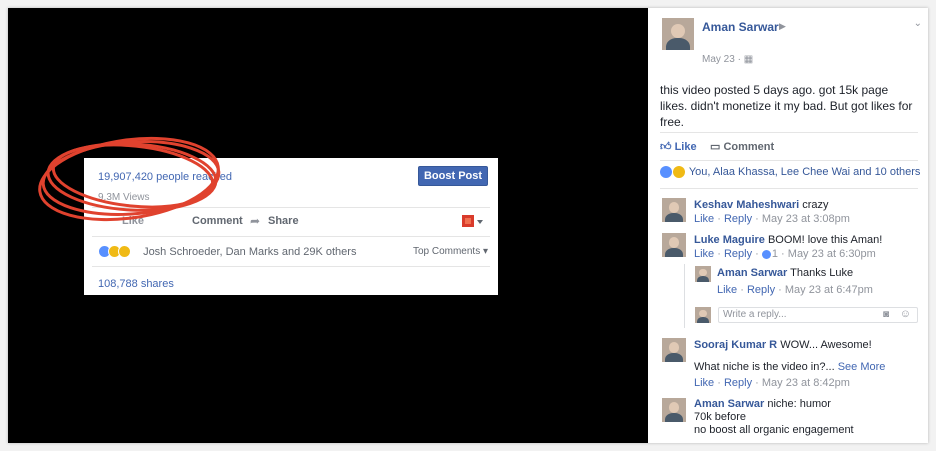 This screenshot has width=936, height=451. Describe the element at coordinates (729, 240) in the screenshot. I see `comment-author: Luke Maguire` at that location.